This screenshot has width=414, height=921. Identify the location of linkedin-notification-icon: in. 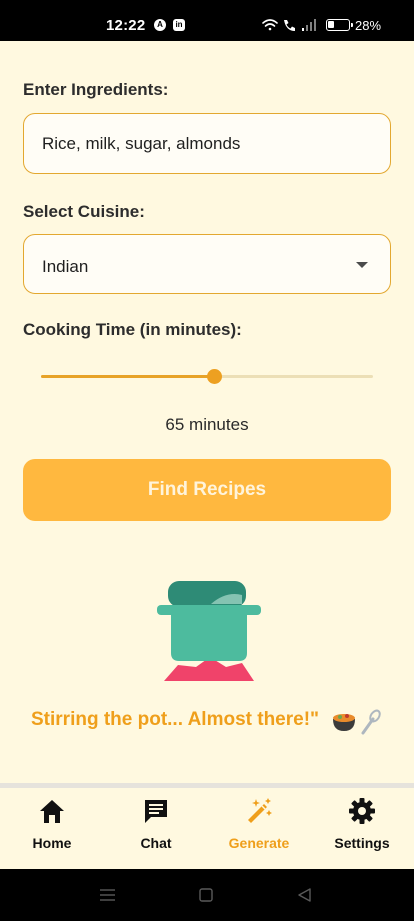
(179, 25).